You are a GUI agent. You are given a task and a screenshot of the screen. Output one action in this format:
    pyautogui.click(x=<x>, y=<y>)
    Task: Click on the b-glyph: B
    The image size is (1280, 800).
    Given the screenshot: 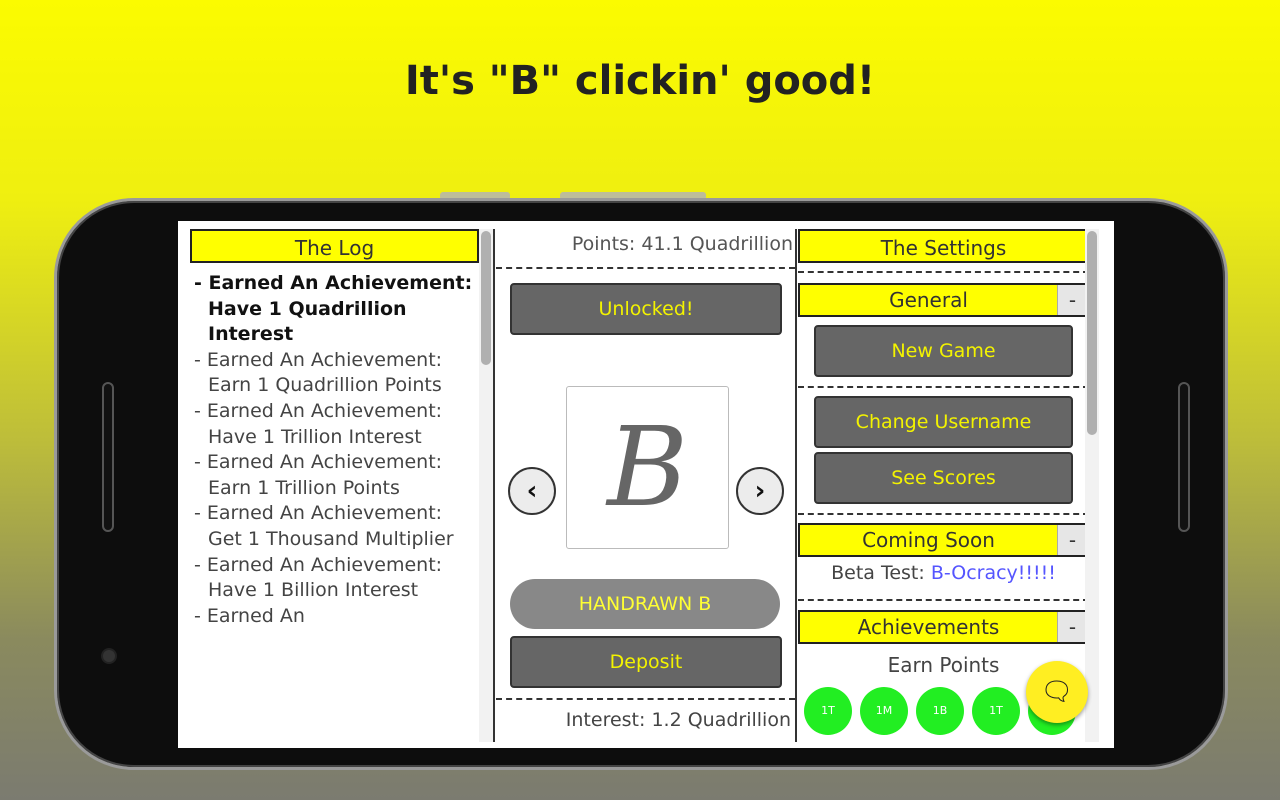 What is the action you would take?
    pyautogui.click(x=647, y=467)
    